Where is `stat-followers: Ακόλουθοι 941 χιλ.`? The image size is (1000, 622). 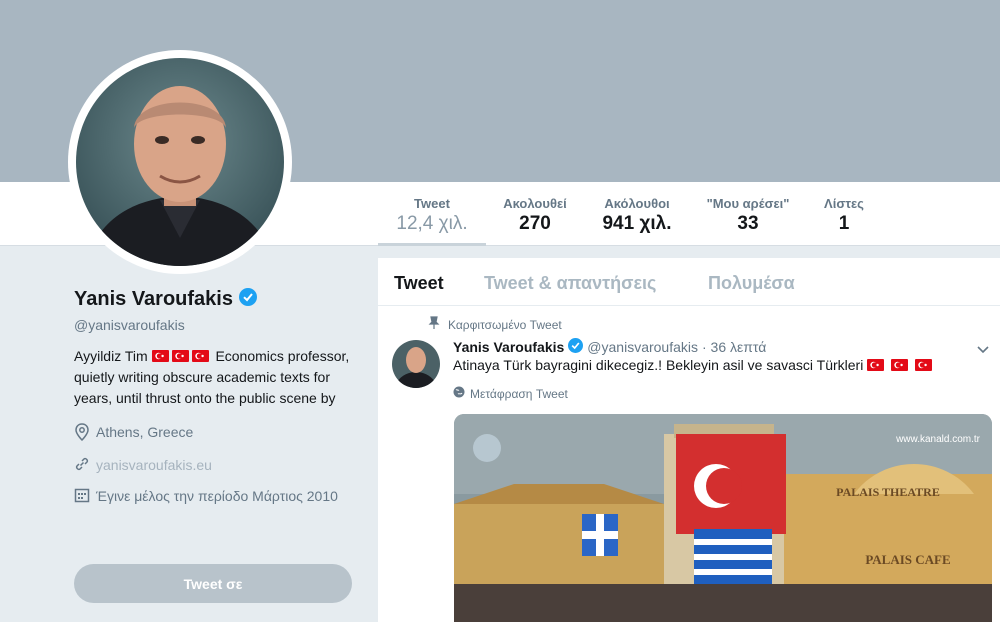
stat-followers: Ακόλουθοι 941 χιλ. is located at coordinates (637, 215).